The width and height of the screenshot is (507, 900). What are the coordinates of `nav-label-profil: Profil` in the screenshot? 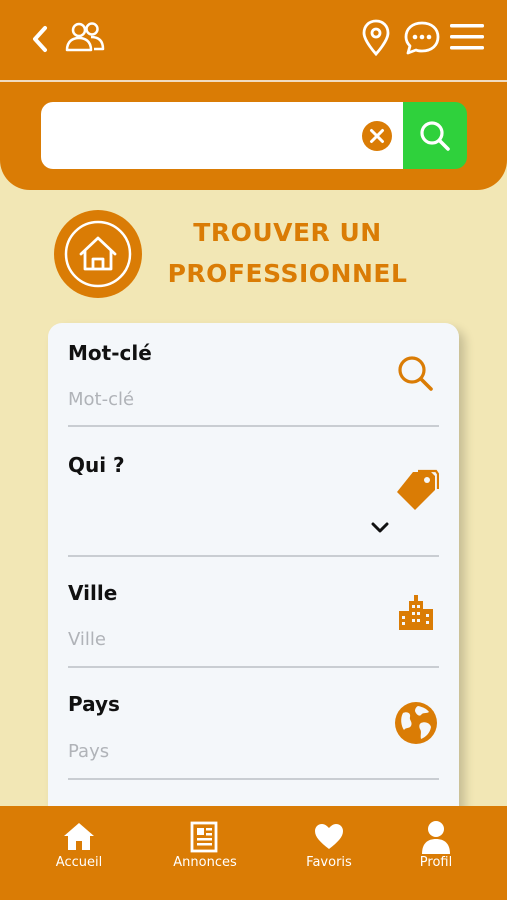 It's located at (436, 862).